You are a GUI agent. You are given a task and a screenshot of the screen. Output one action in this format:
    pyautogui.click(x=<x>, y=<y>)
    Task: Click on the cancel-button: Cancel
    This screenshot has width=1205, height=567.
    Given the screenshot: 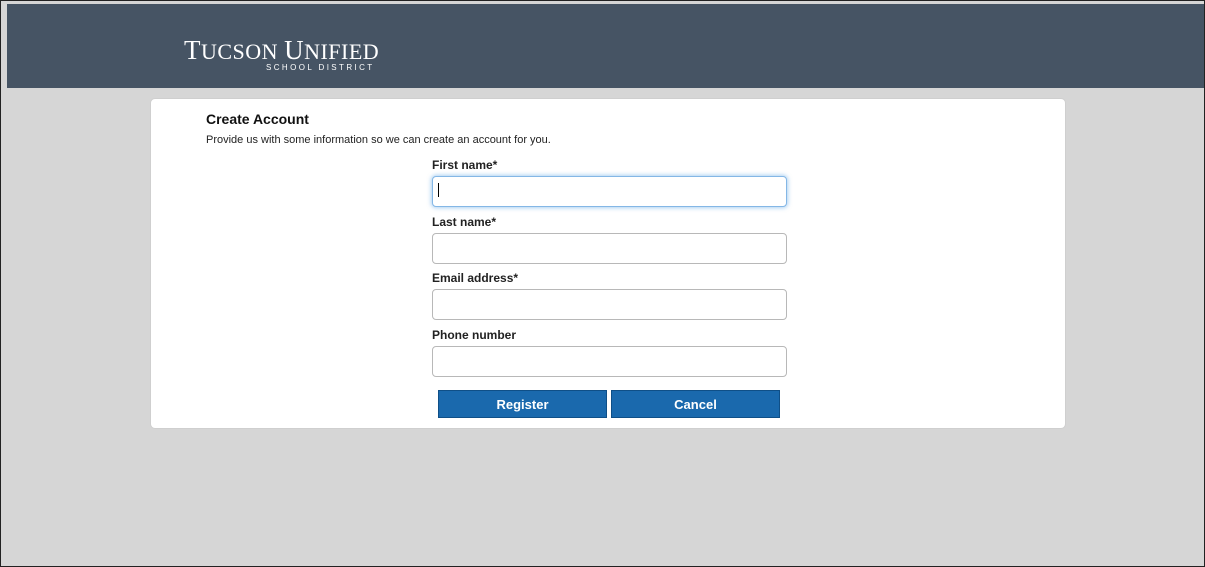 What is the action you would take?
    pyautogui.click(x=695, y=404)
    